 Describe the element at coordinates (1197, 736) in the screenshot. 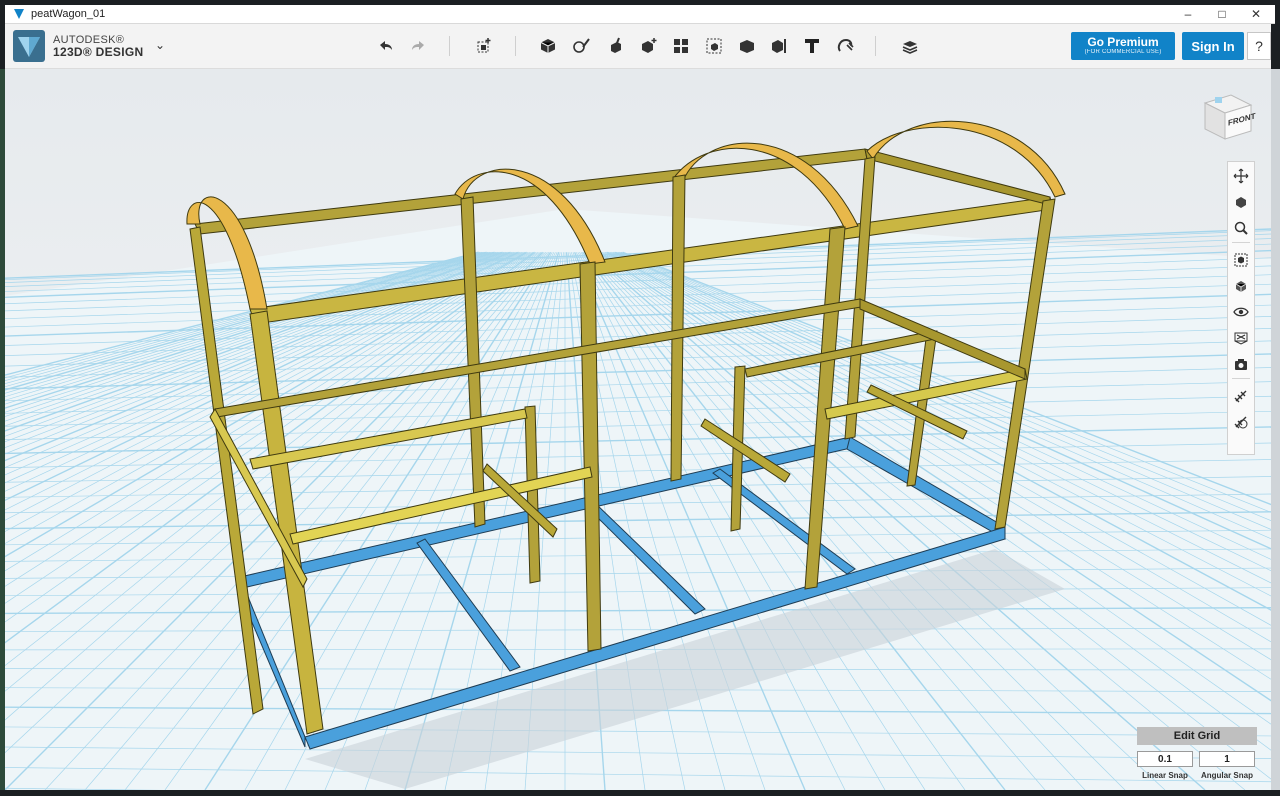

I see `edit-grid-button: Edit Grid` at that location.